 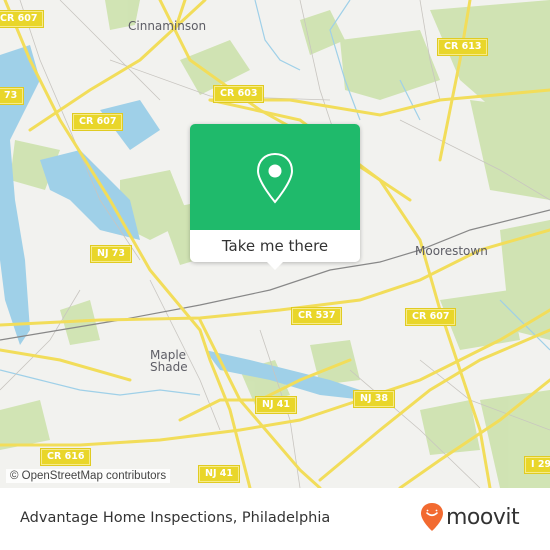 I want to click on take-me-there-button: Take me there, so click(x=275, y=246).